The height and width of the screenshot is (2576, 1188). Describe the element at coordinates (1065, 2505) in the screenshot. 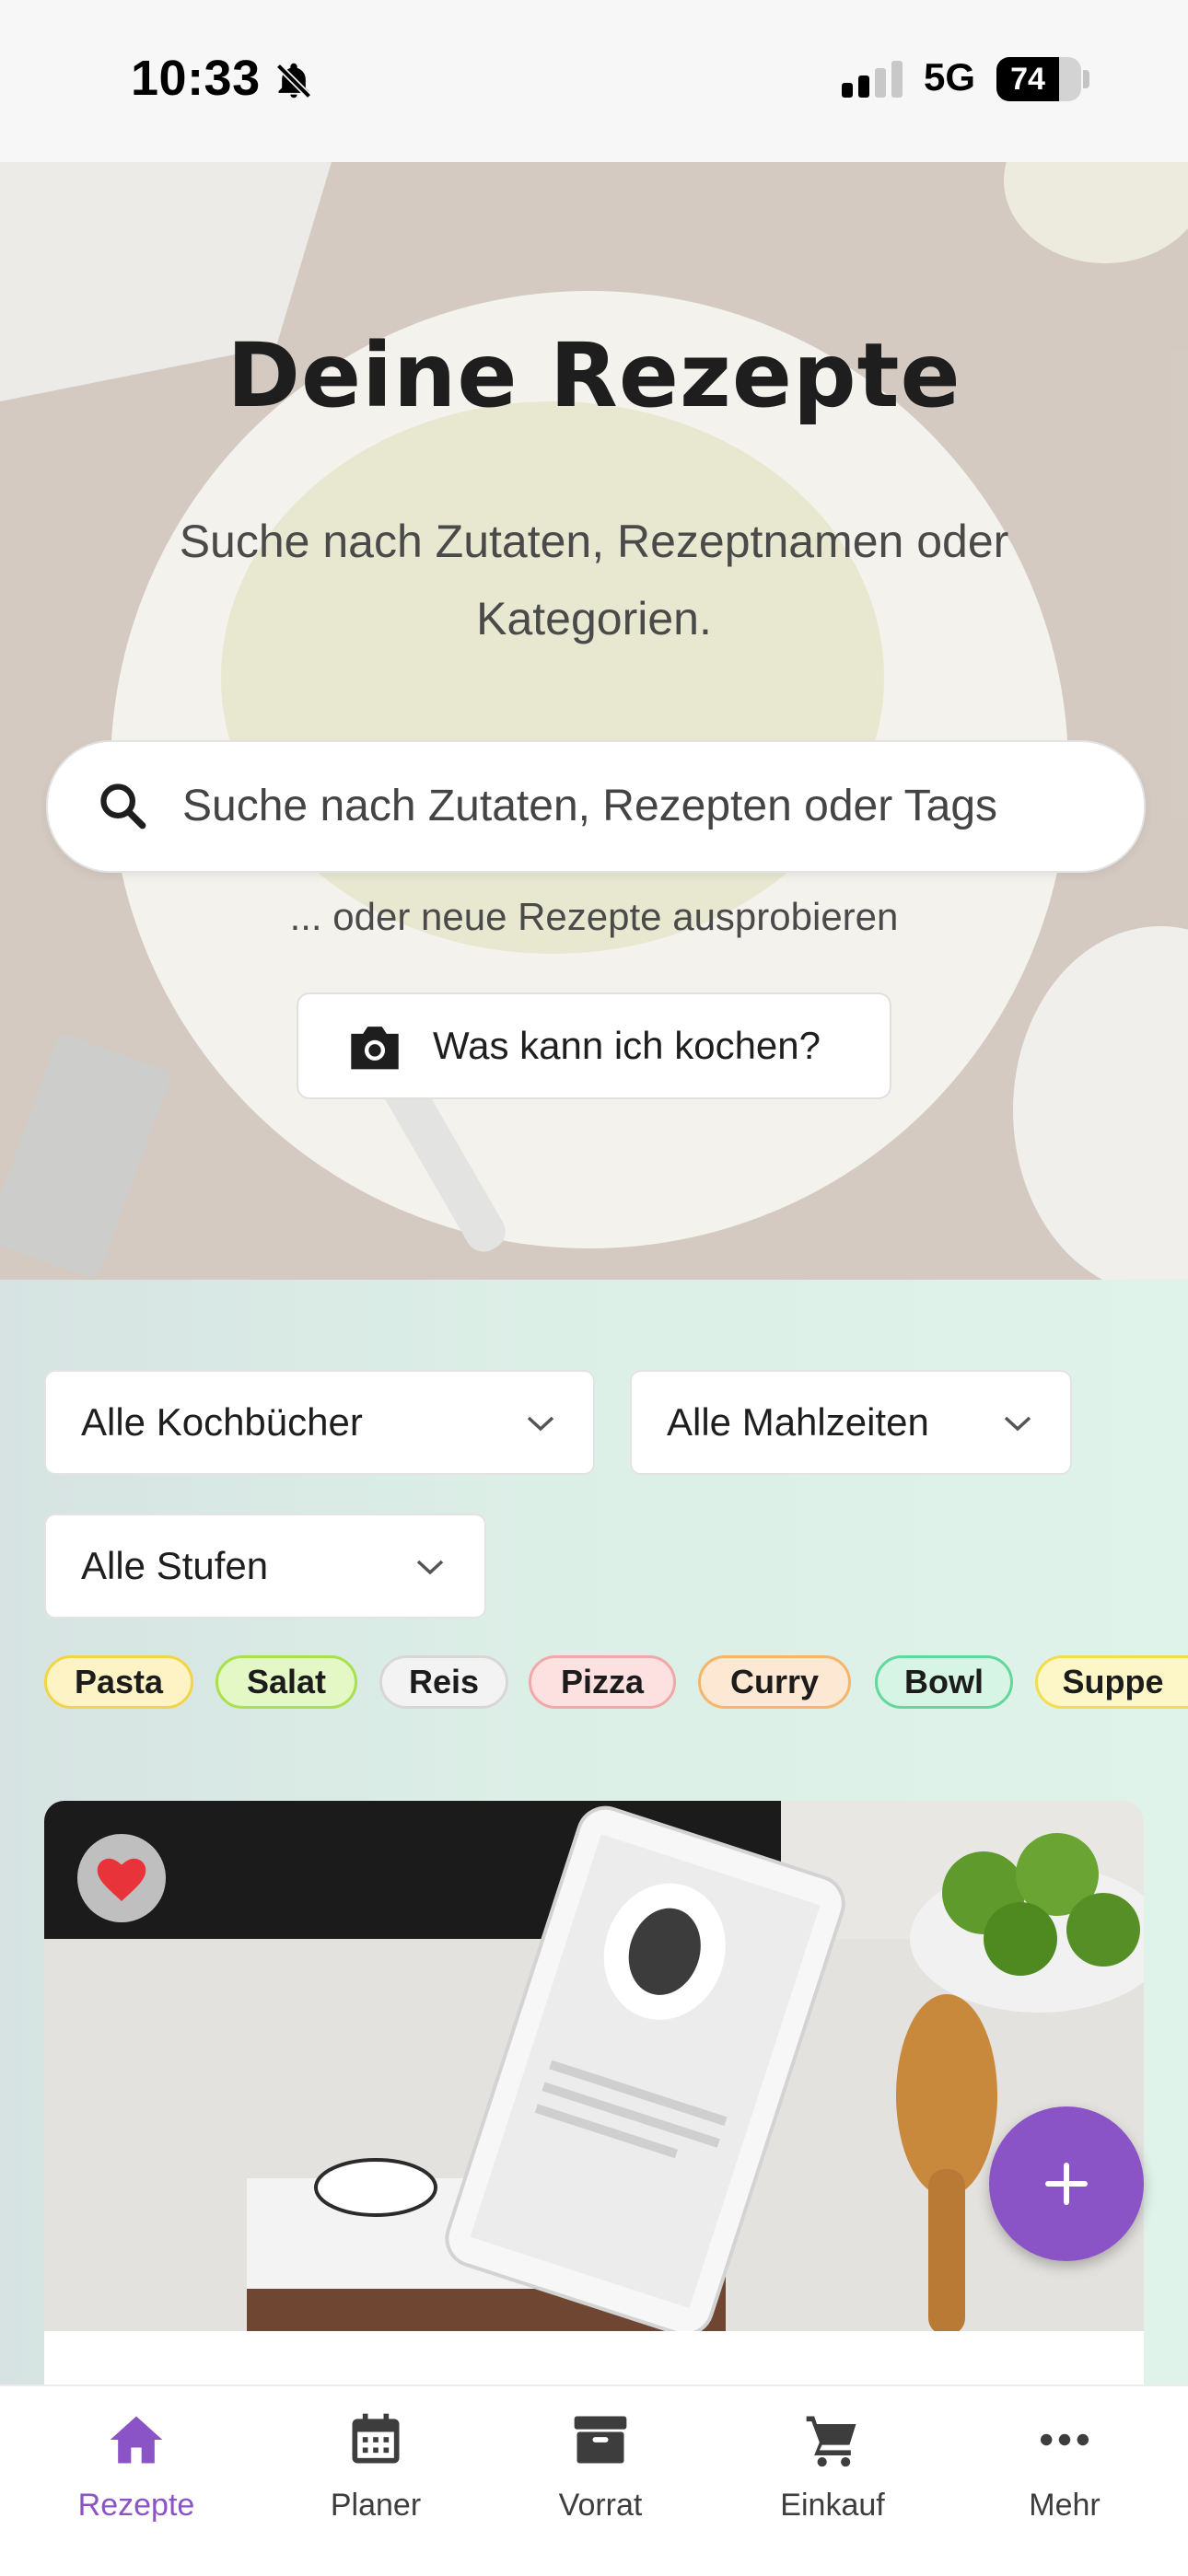

I see `nav-label-mehr: Mehr` at that location.